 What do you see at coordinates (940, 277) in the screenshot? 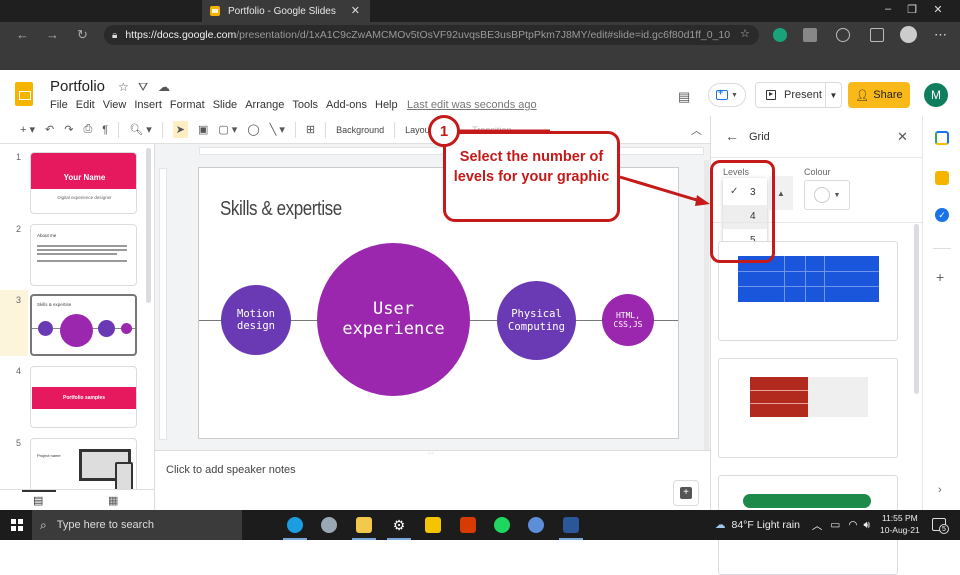
I see `add-addon-icon: +` at bounding box center [940, 277].